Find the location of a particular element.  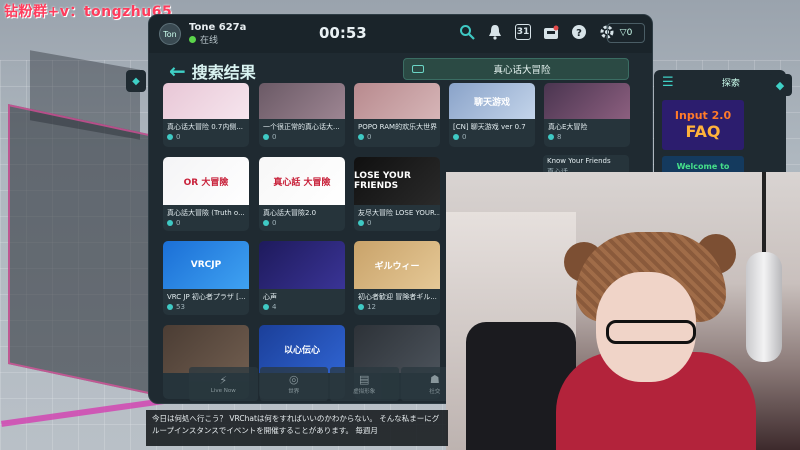

count-value: 8 is located at coordinates (559, 137).